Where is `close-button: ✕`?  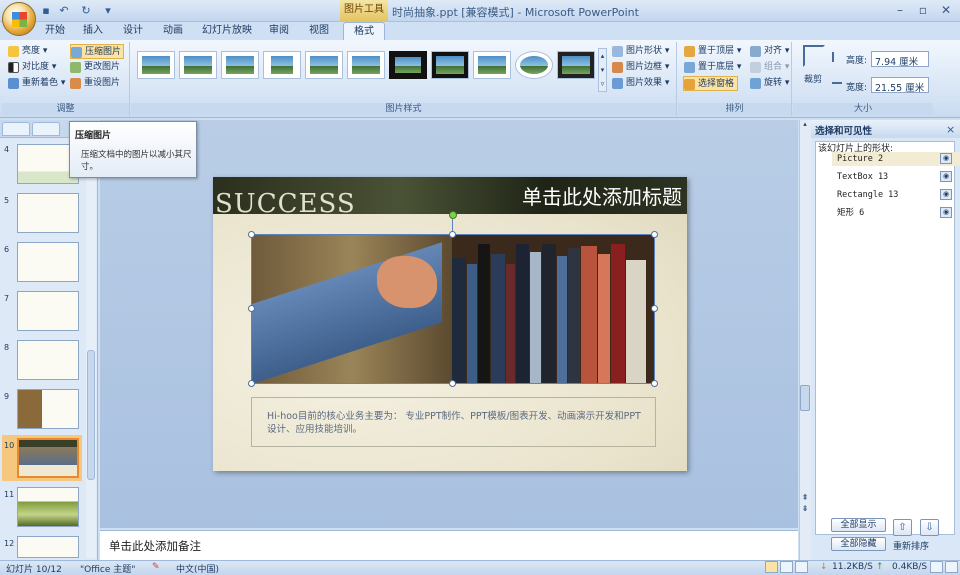
close-button: ✕ is located at coordinates (946, 10).